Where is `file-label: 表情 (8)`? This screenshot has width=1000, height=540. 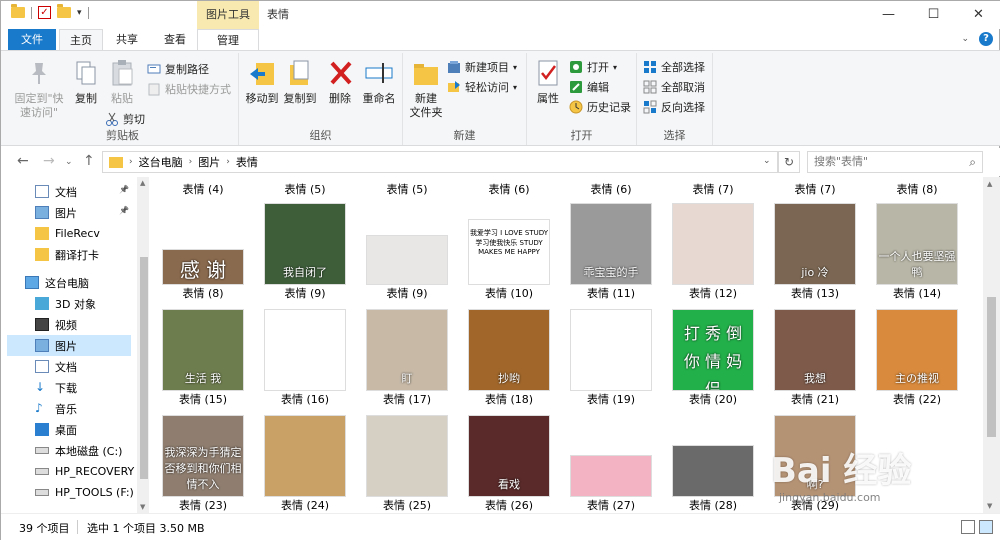 file-label: 表情 (8) is located at coordinates (917, 189).